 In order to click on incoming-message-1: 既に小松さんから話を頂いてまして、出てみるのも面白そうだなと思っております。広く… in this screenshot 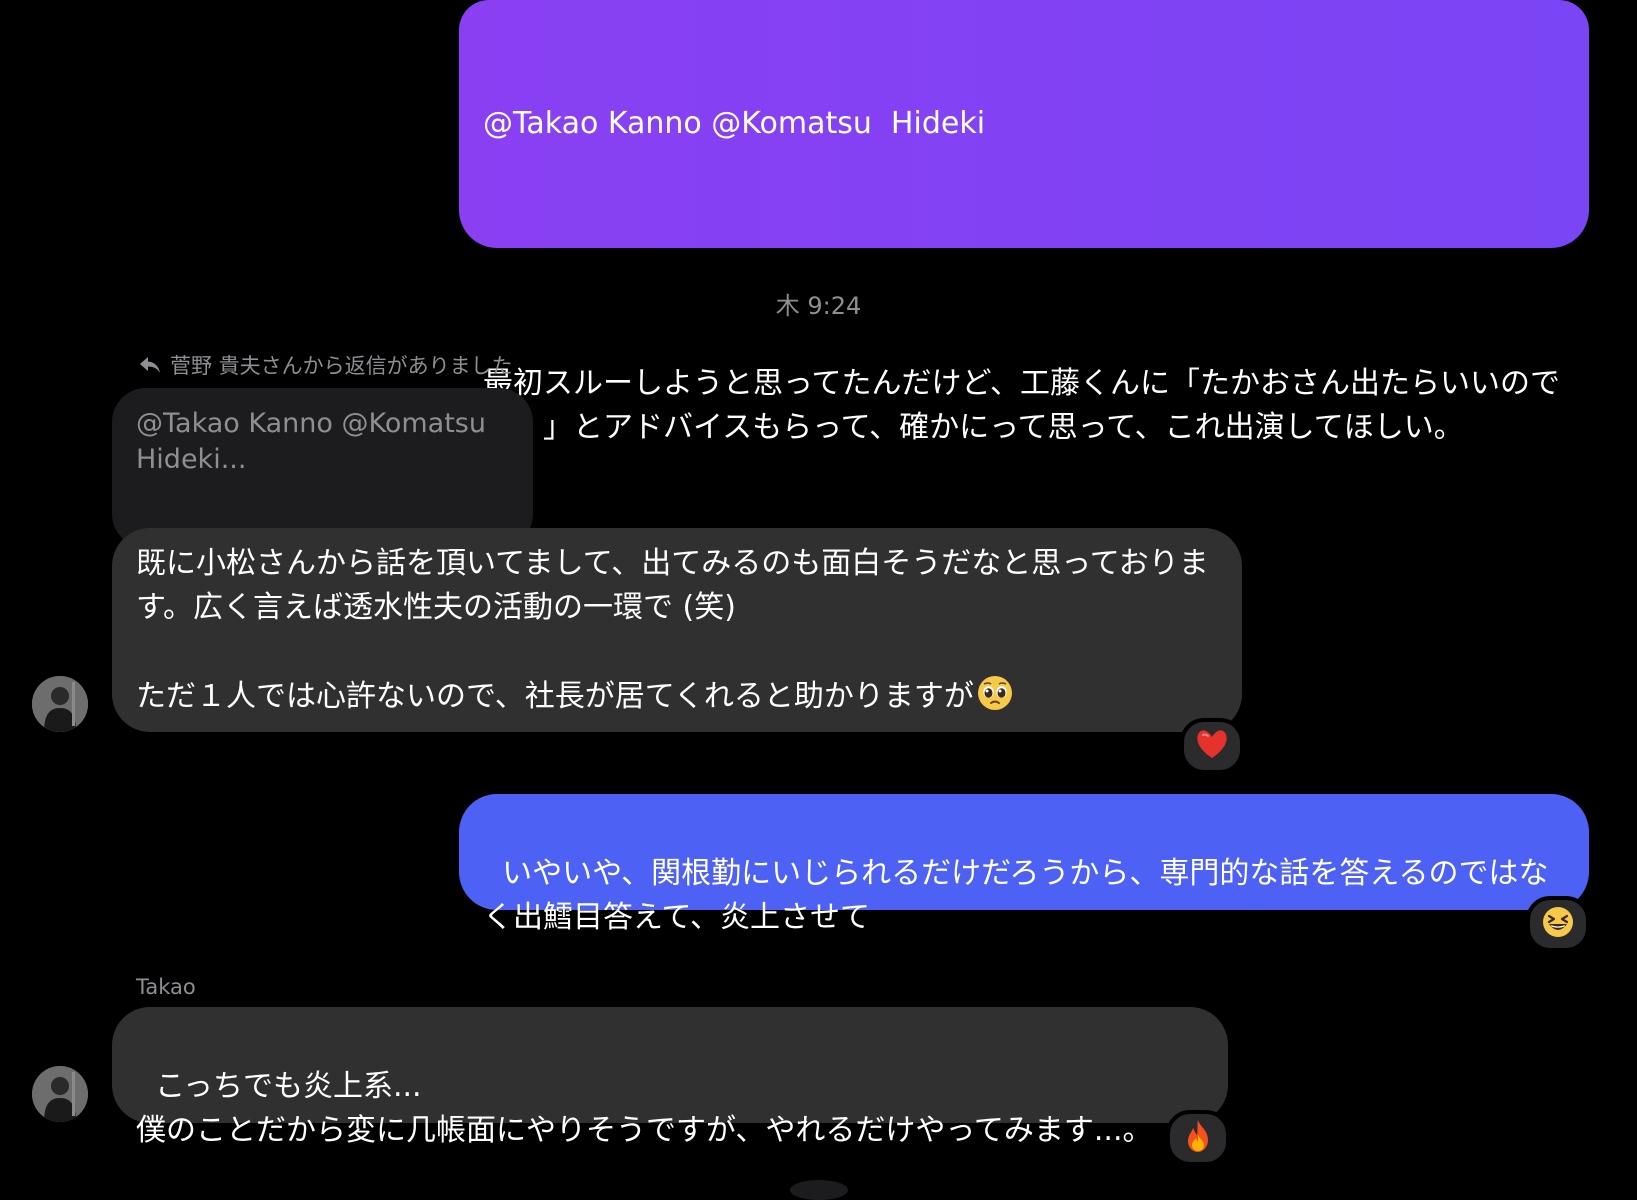, I will do `click(677, 630)`.